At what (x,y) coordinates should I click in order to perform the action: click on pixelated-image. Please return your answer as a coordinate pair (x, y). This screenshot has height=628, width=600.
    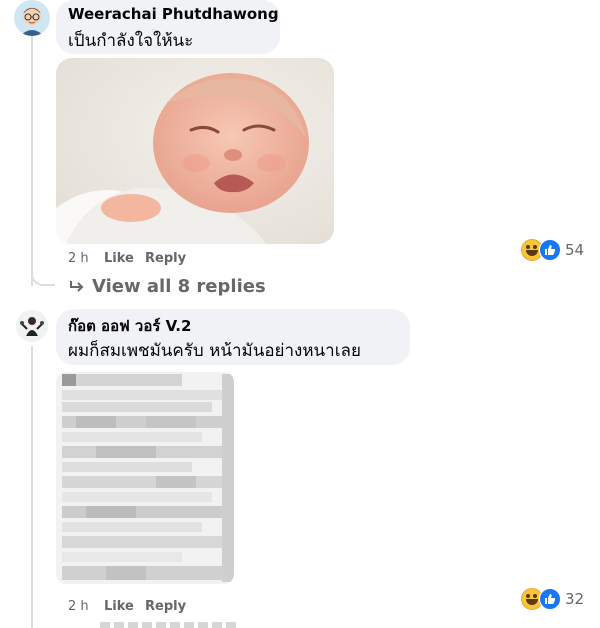
    Looking at the image, I should click on (145, 478).